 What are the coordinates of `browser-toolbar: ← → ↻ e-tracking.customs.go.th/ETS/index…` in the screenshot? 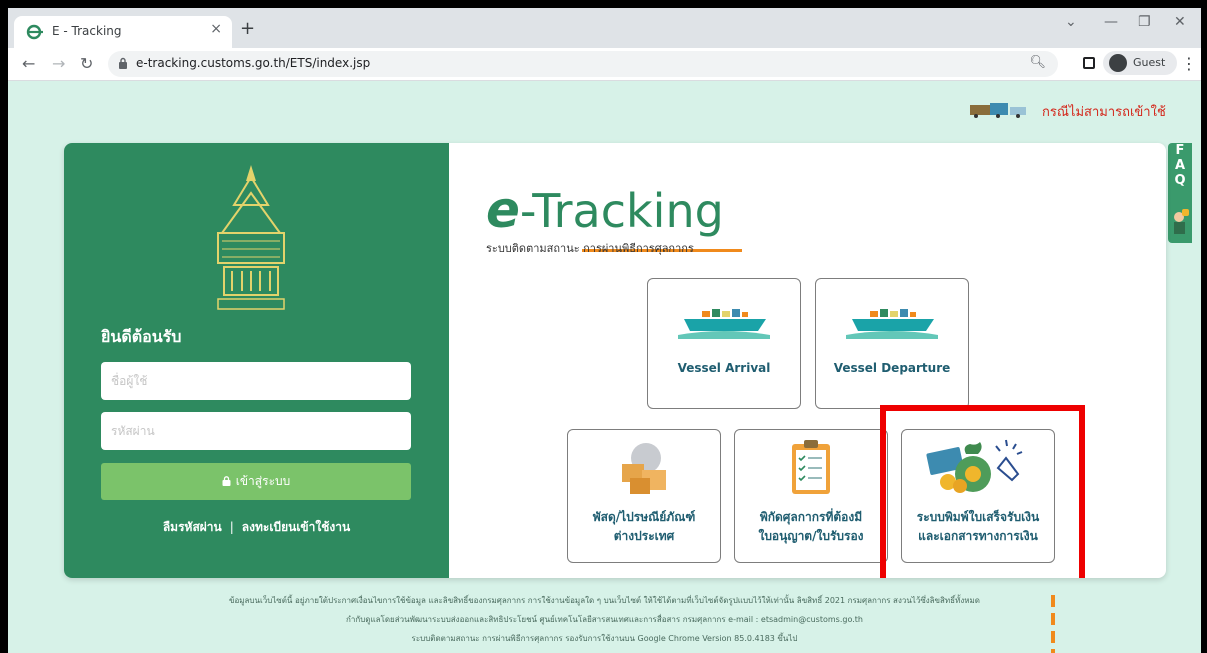 It's located at (604, 64).